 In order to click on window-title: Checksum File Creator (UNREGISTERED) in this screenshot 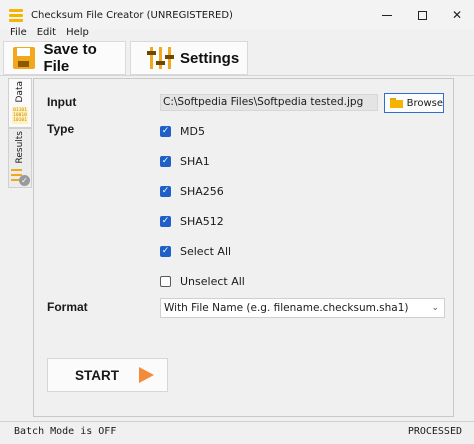, I will do `click(132, 15)`.